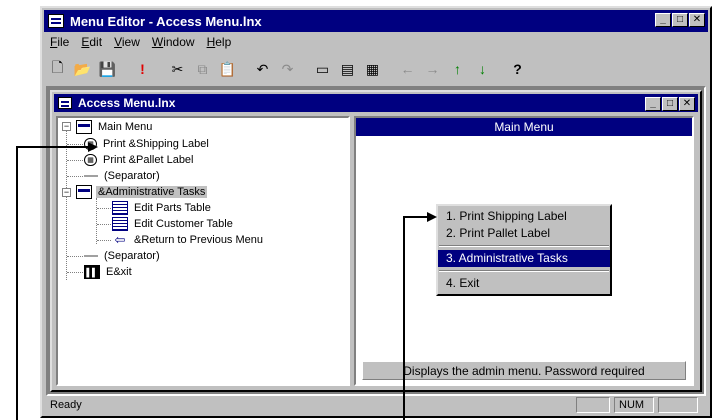 This screenshot has width=720, height=420. Describe the element at coordinates (91, 43) in the screenshot. I see `menu-edit: Edit` at that location.